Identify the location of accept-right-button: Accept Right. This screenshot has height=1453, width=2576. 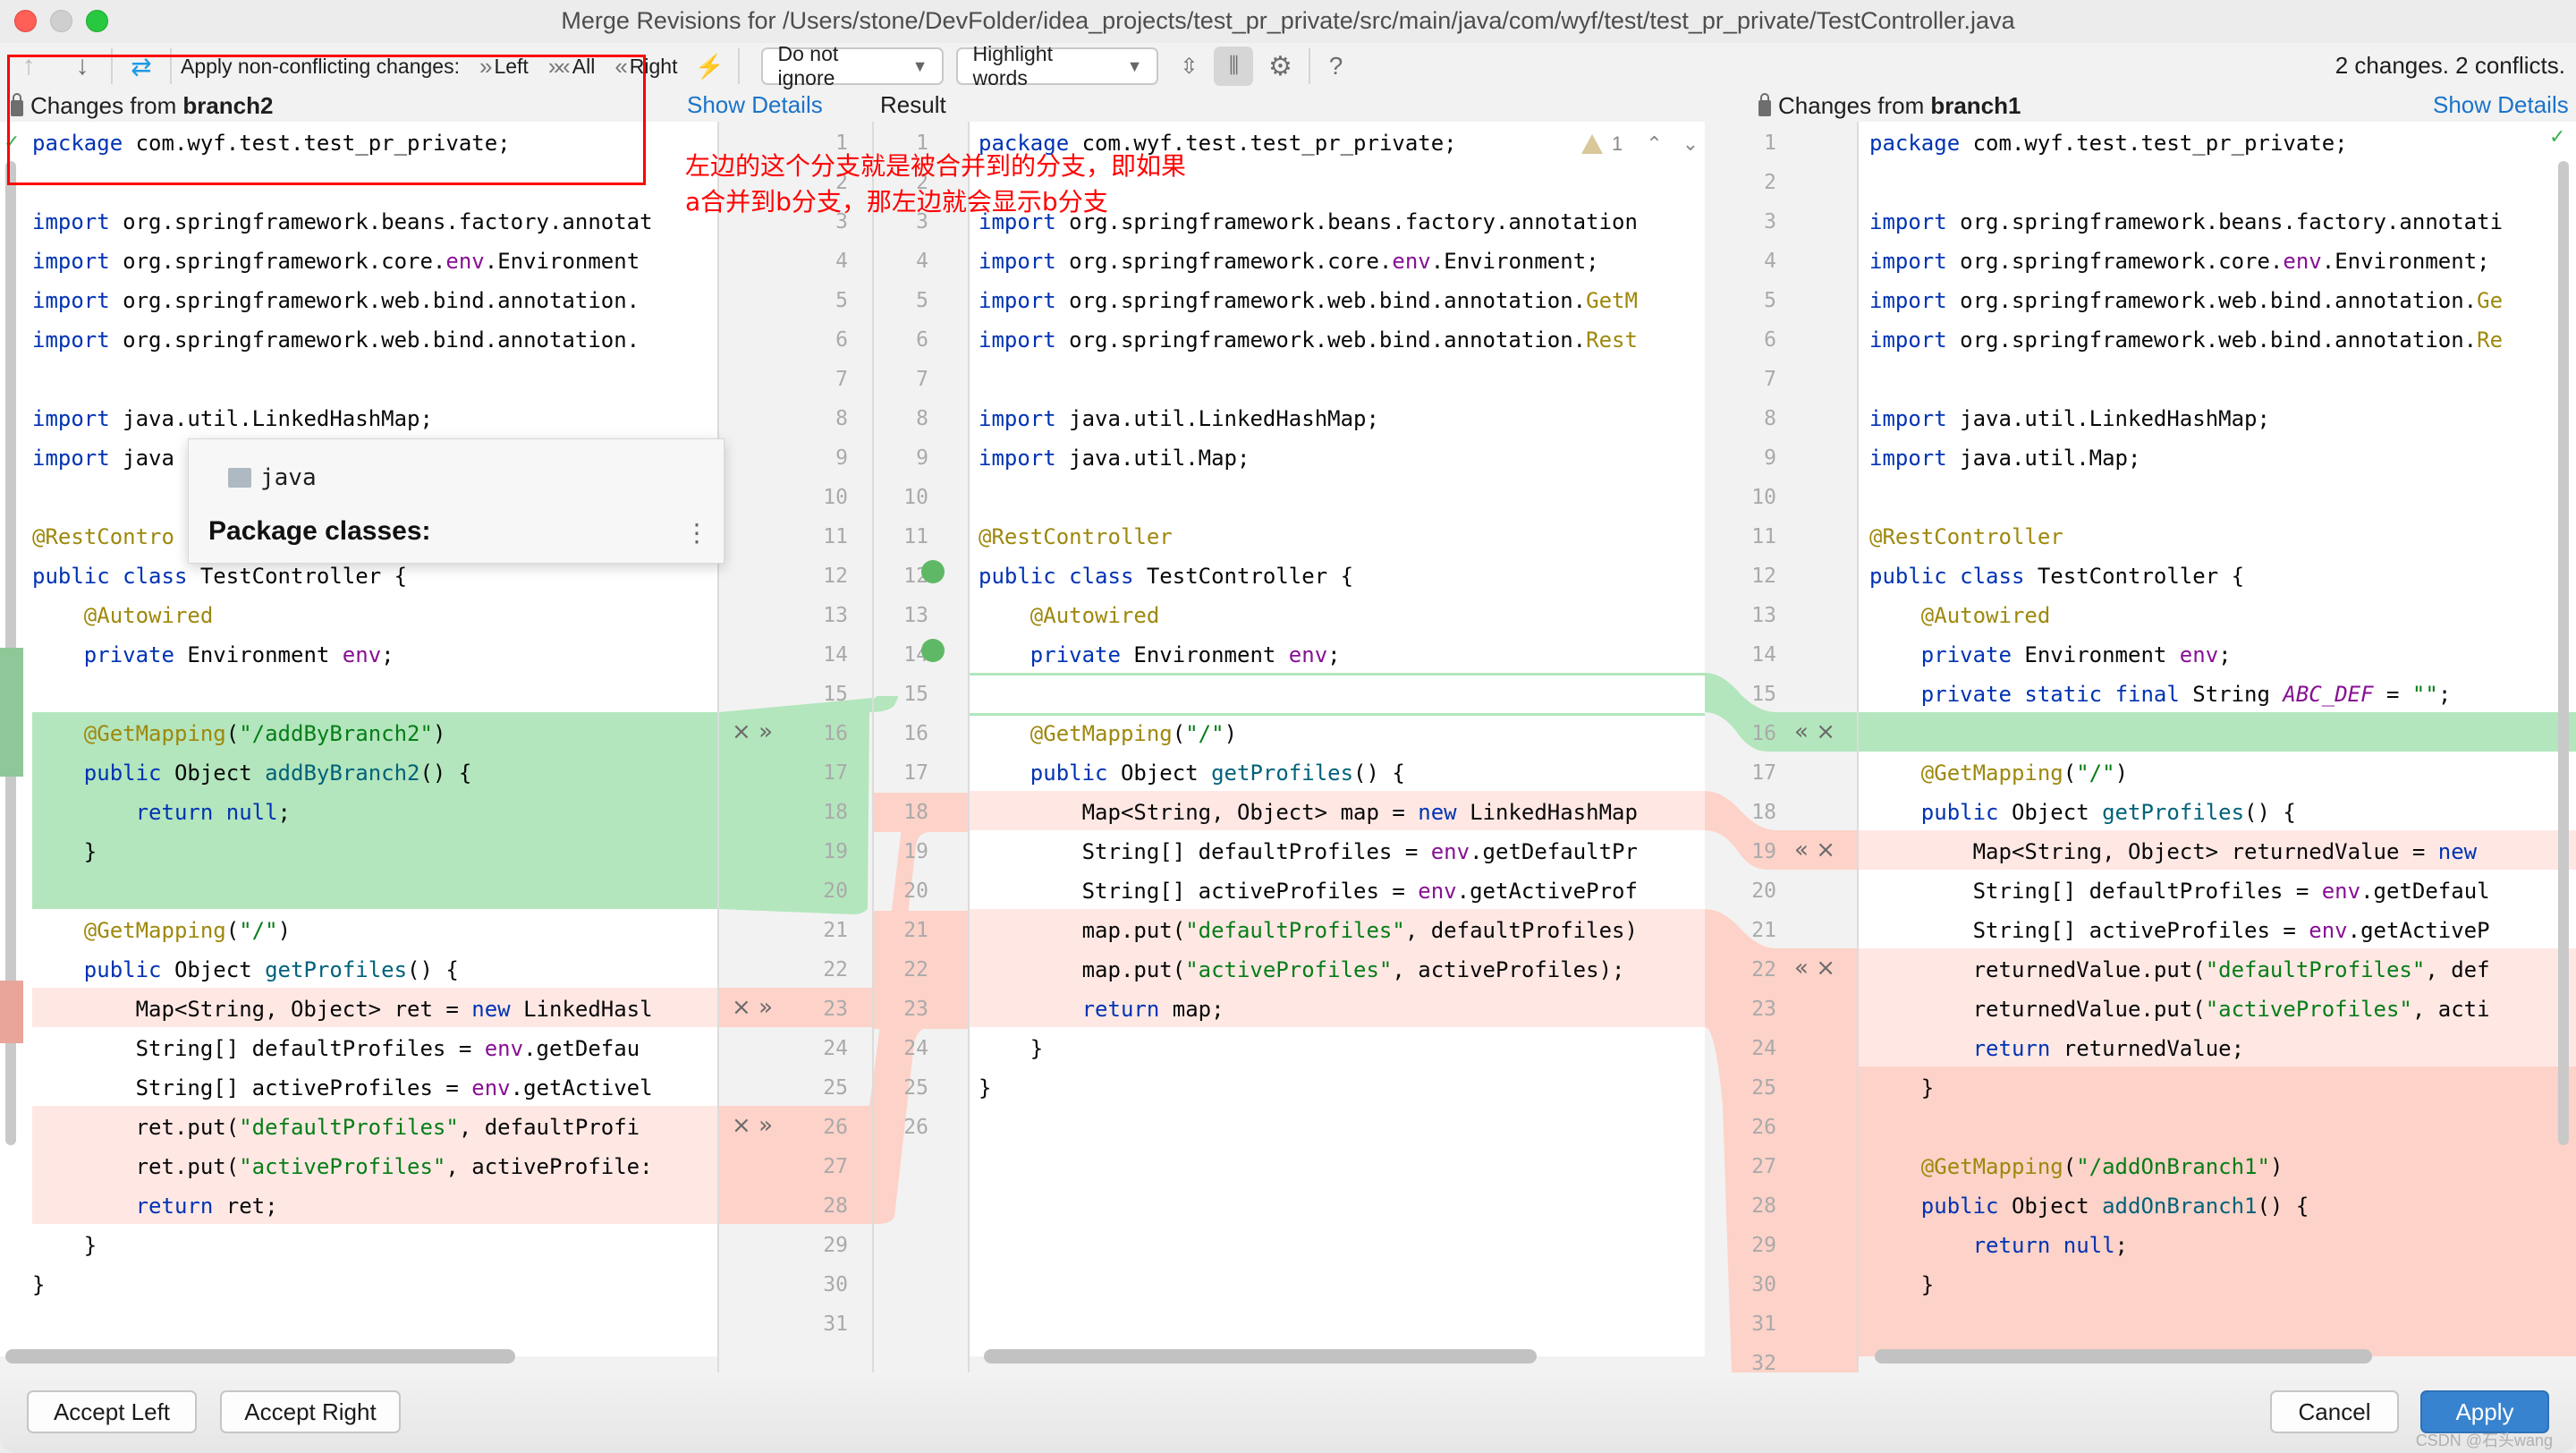
(310, 1411).